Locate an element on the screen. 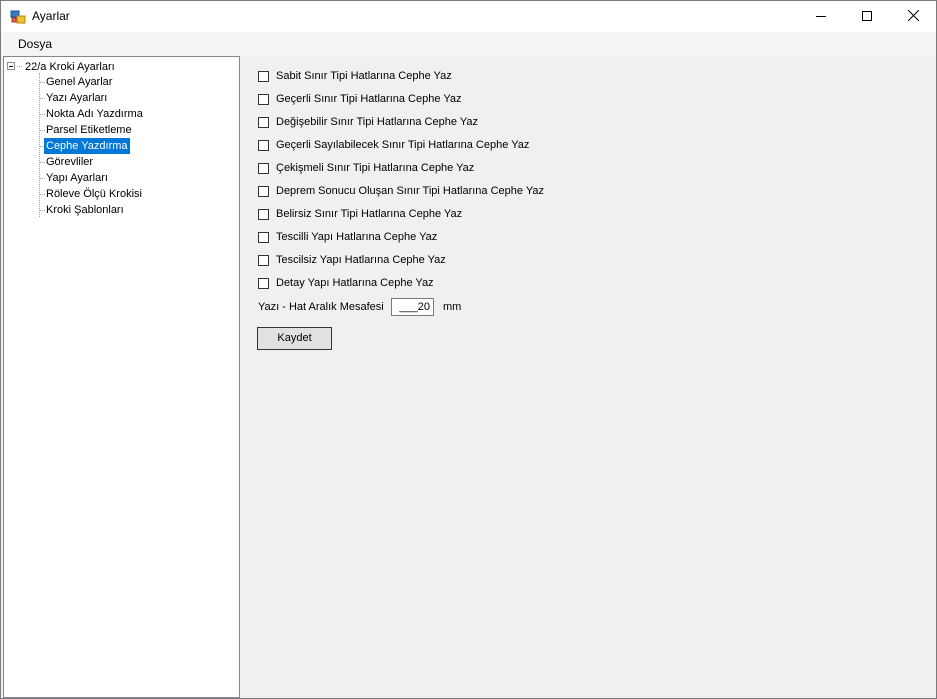 Image resolution: width=937 pixels, height=699 pixels. checkbox-gecerli-sinir: Geçerli Sınır Tipi Hatlarına Cephe Yaz is located at coordinates (359, 99).